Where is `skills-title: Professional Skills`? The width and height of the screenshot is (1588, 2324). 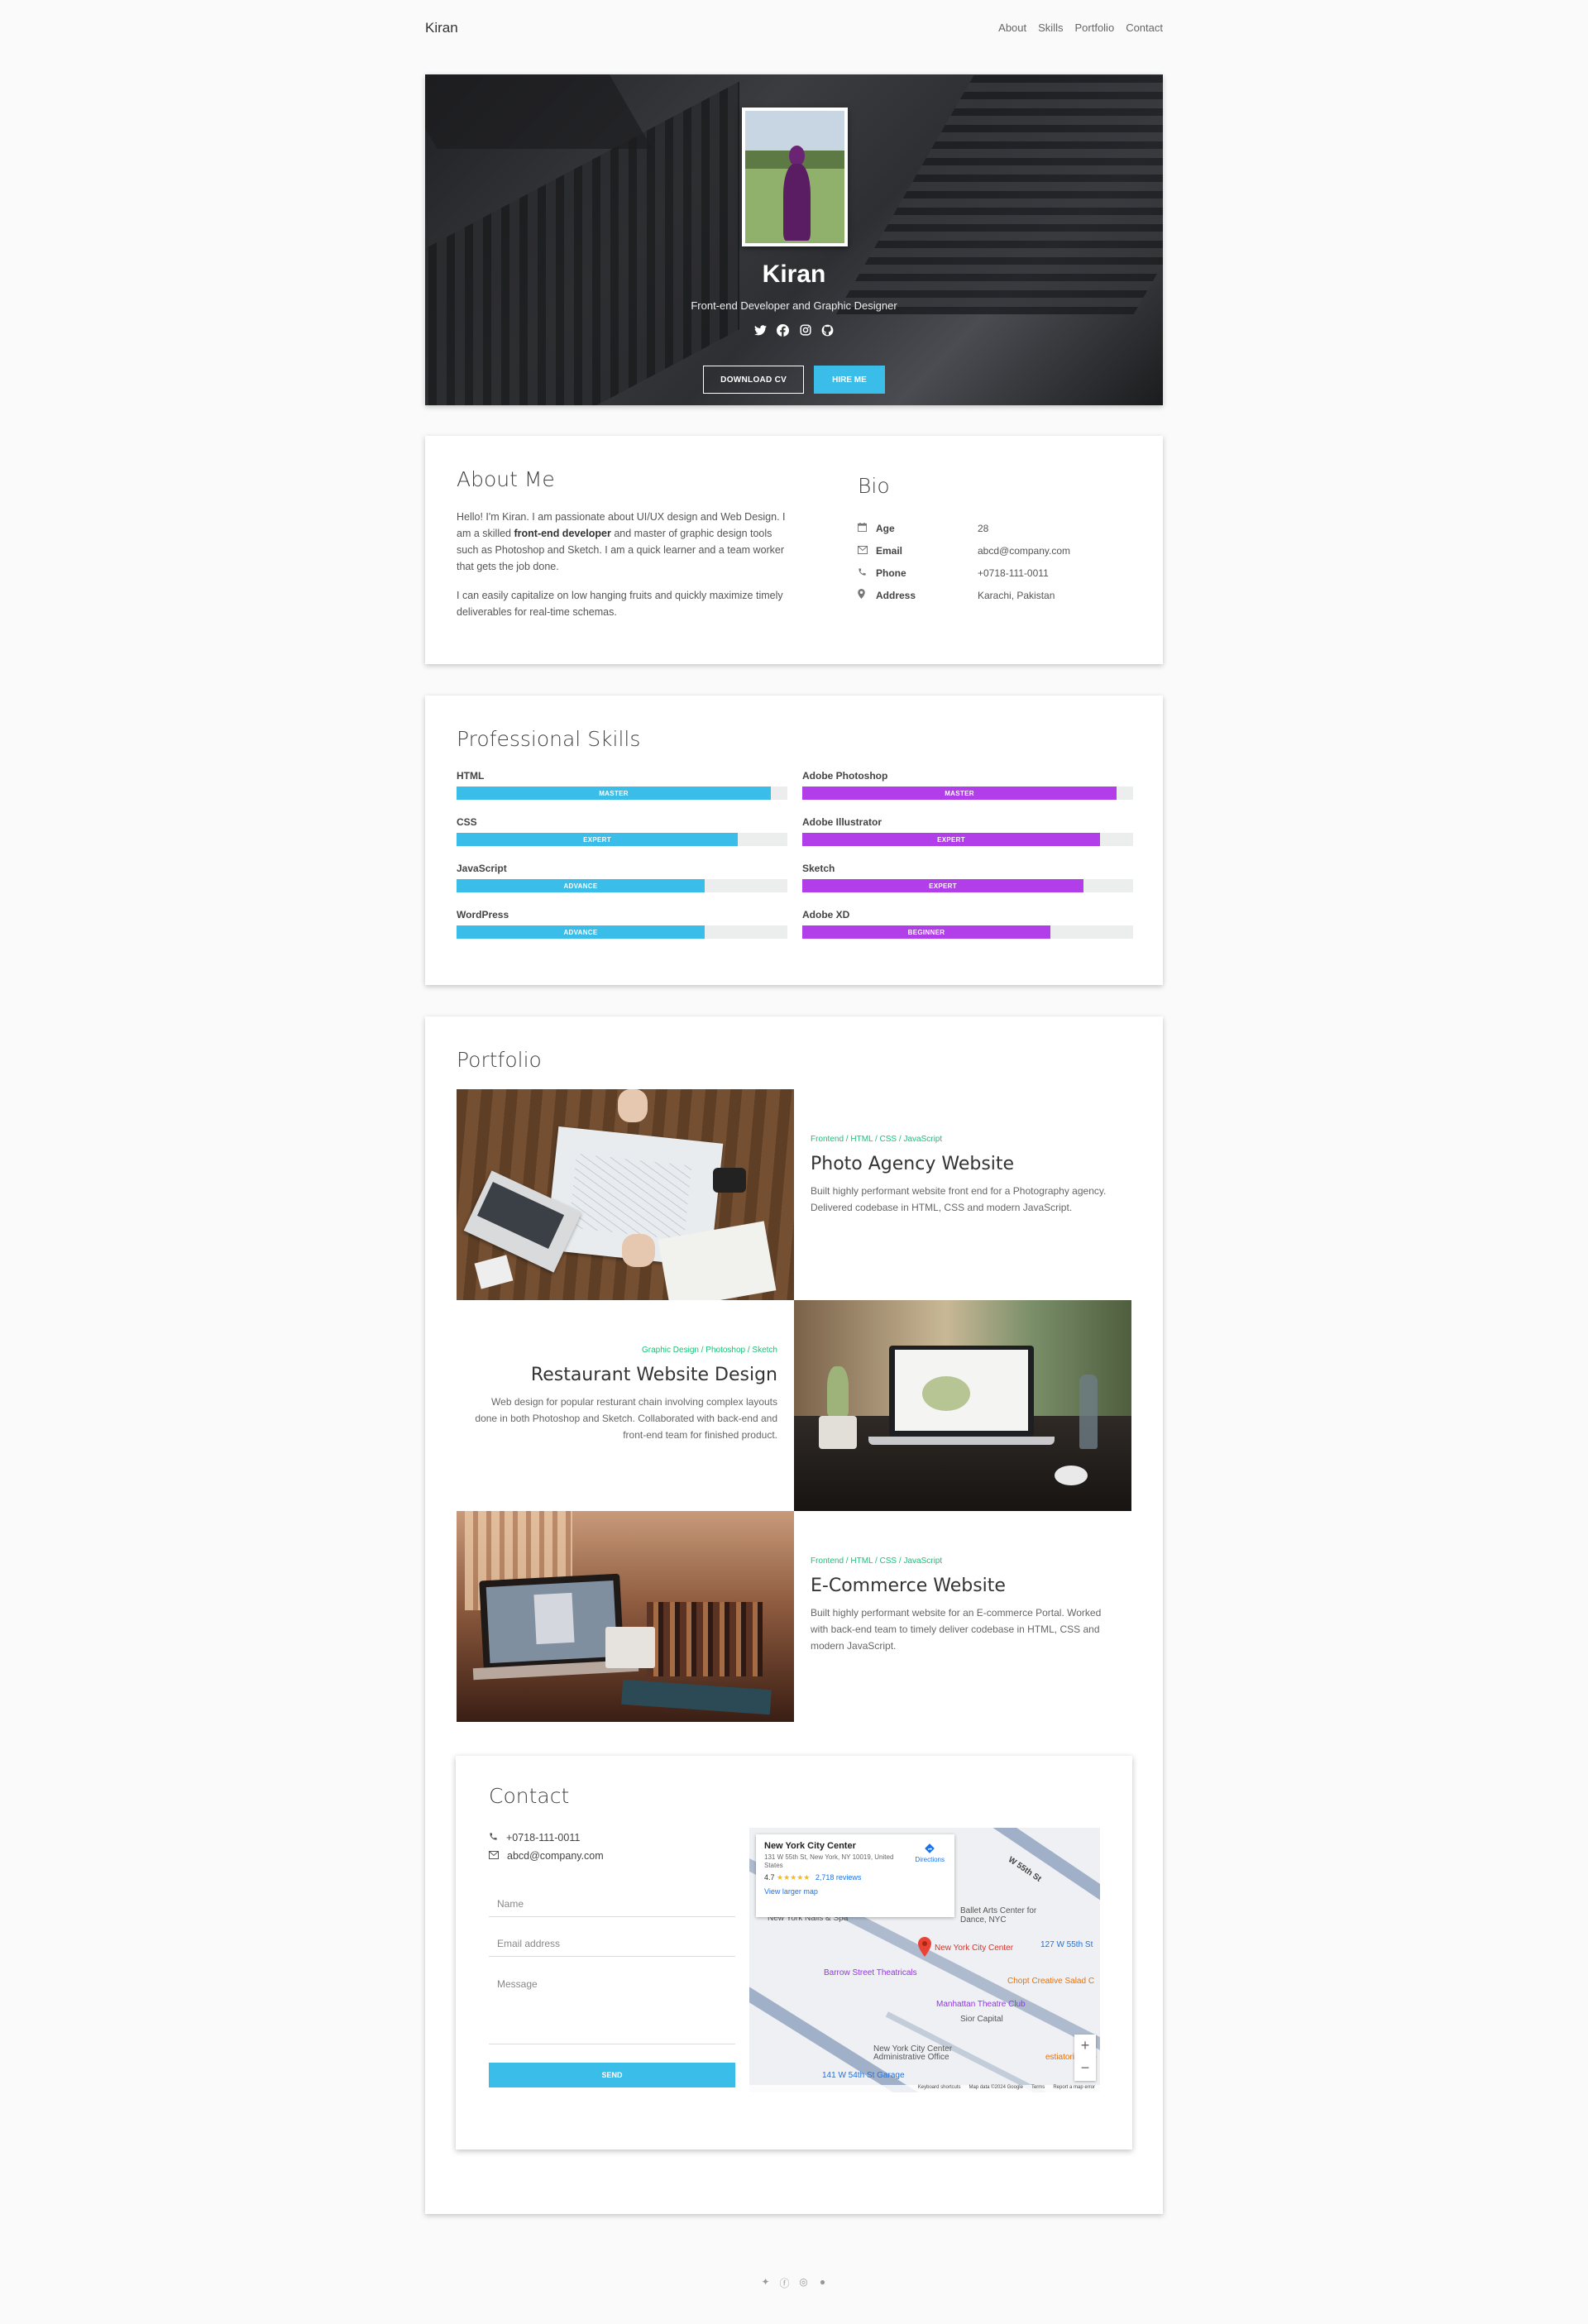 skills-title: Professional Skills is located at coordinates (549, 739).